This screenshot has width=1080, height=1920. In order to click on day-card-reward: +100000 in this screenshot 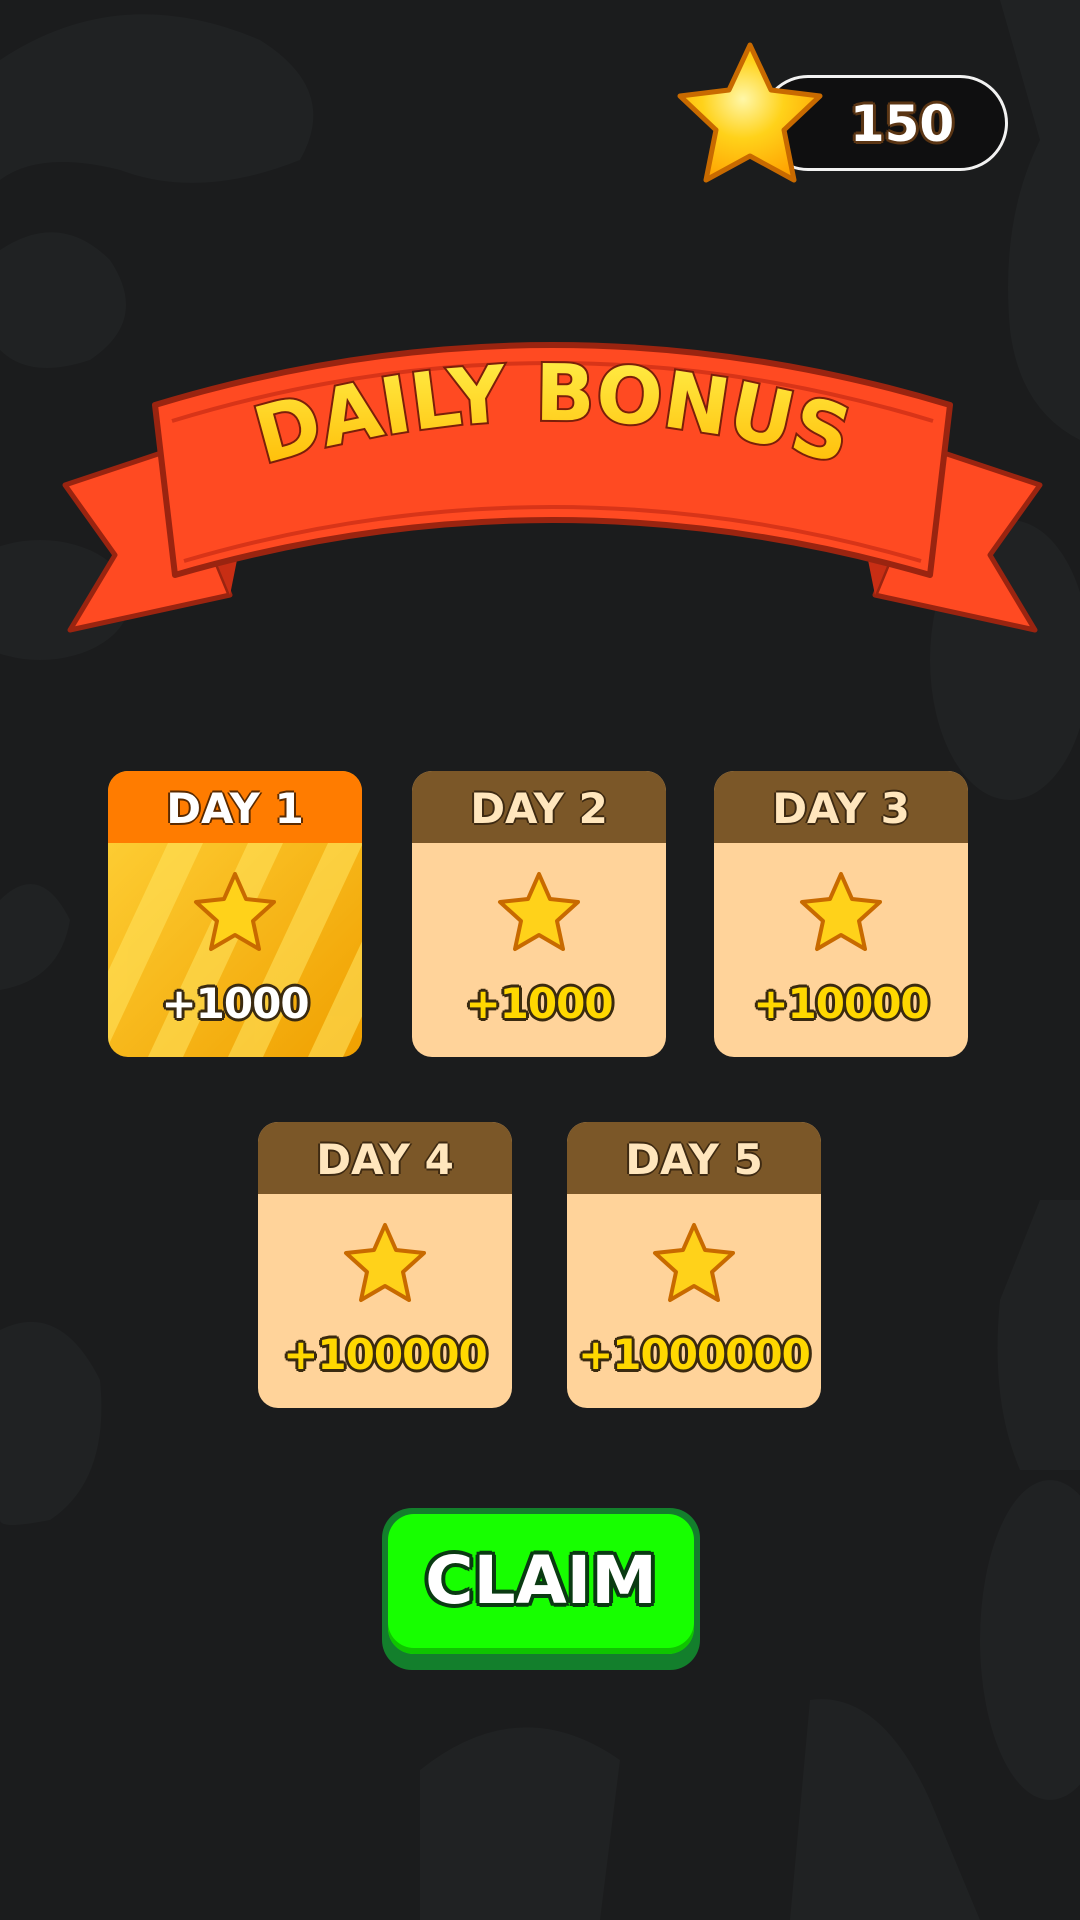, I will do `click(385, 1354)`.